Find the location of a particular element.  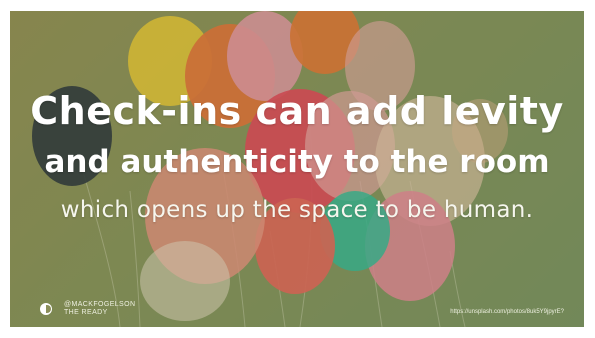

source-url: https://unsplash.com/photos/8uk5Y9jpyrE? is located at coordinates (507, 312).